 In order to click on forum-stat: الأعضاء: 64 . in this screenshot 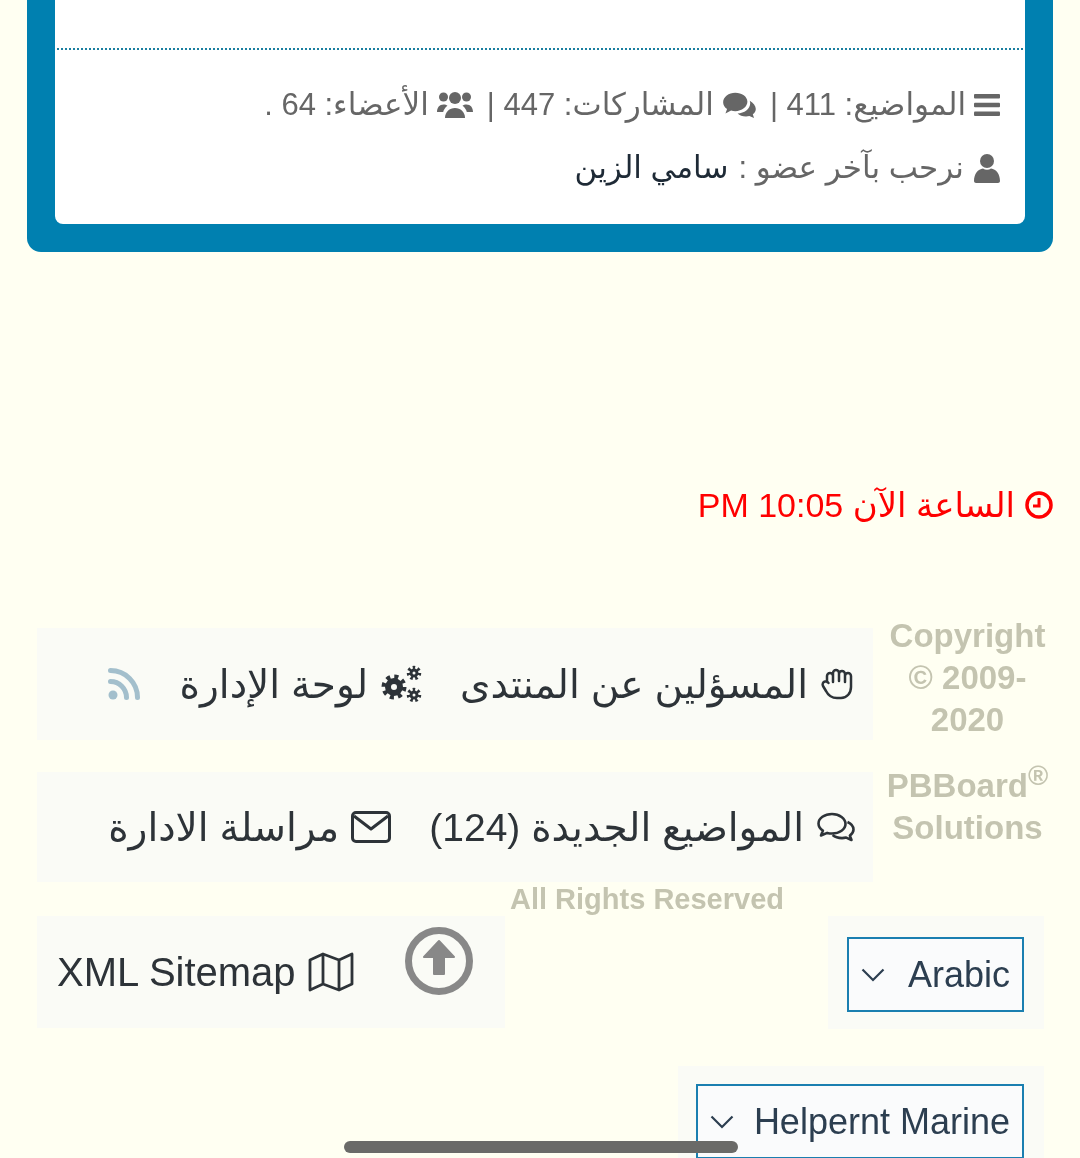, I will do `click(346, 104)`.